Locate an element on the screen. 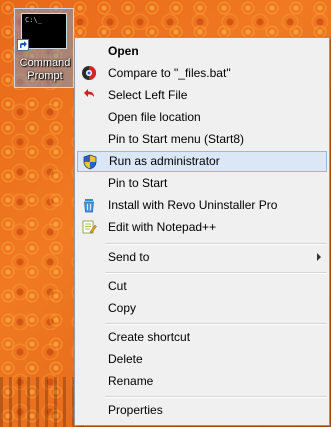 Image resolution: width=331 pixels, height=427 pixels. menu-item-create-shortcut: Create shortcut is located at coordinates (202, 337).